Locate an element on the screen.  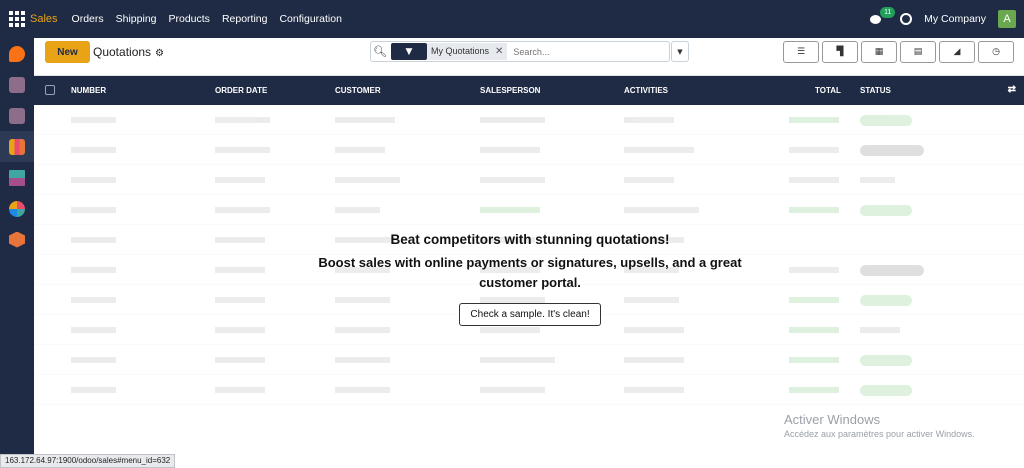
menu-shipping: Shipping is located at coordinates (136, 19).